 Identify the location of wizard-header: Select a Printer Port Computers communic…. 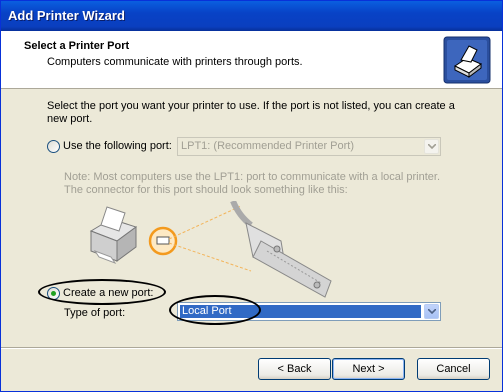
(251, 60).